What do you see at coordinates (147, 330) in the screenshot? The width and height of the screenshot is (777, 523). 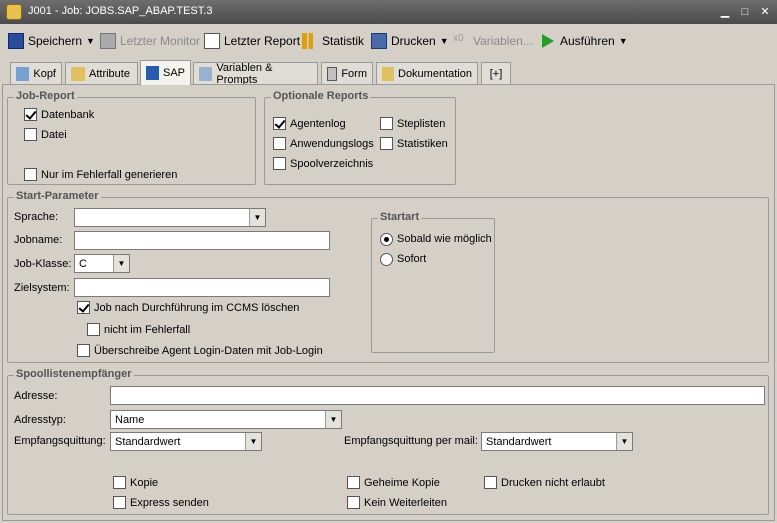 I see `not-on-error-label: nicht im Fehlerfall` at bounding box center [147, 330].